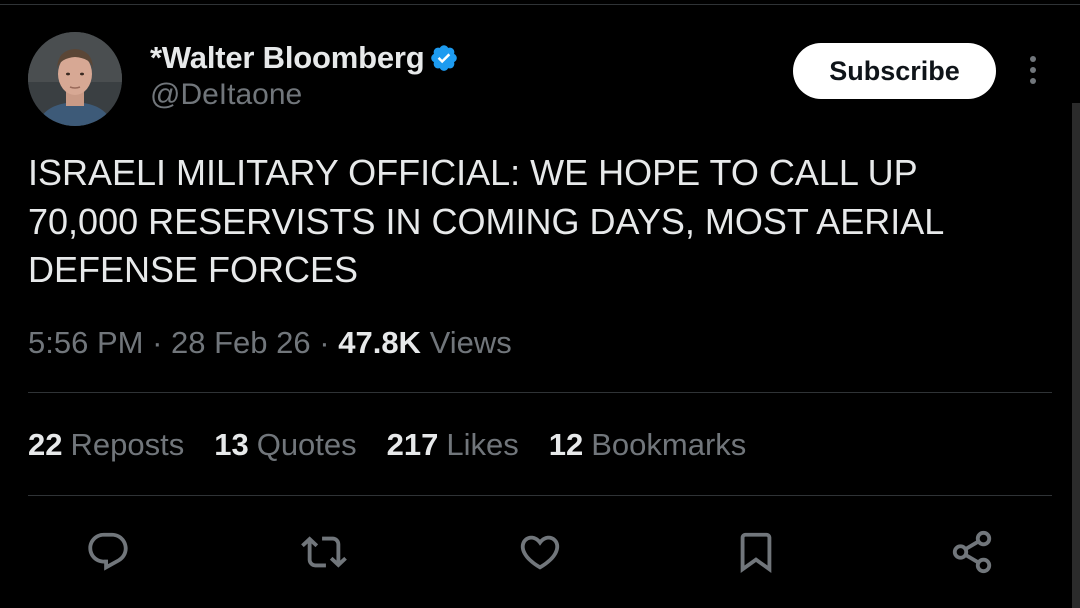  I want to click on reply-button, so click(108, 552).